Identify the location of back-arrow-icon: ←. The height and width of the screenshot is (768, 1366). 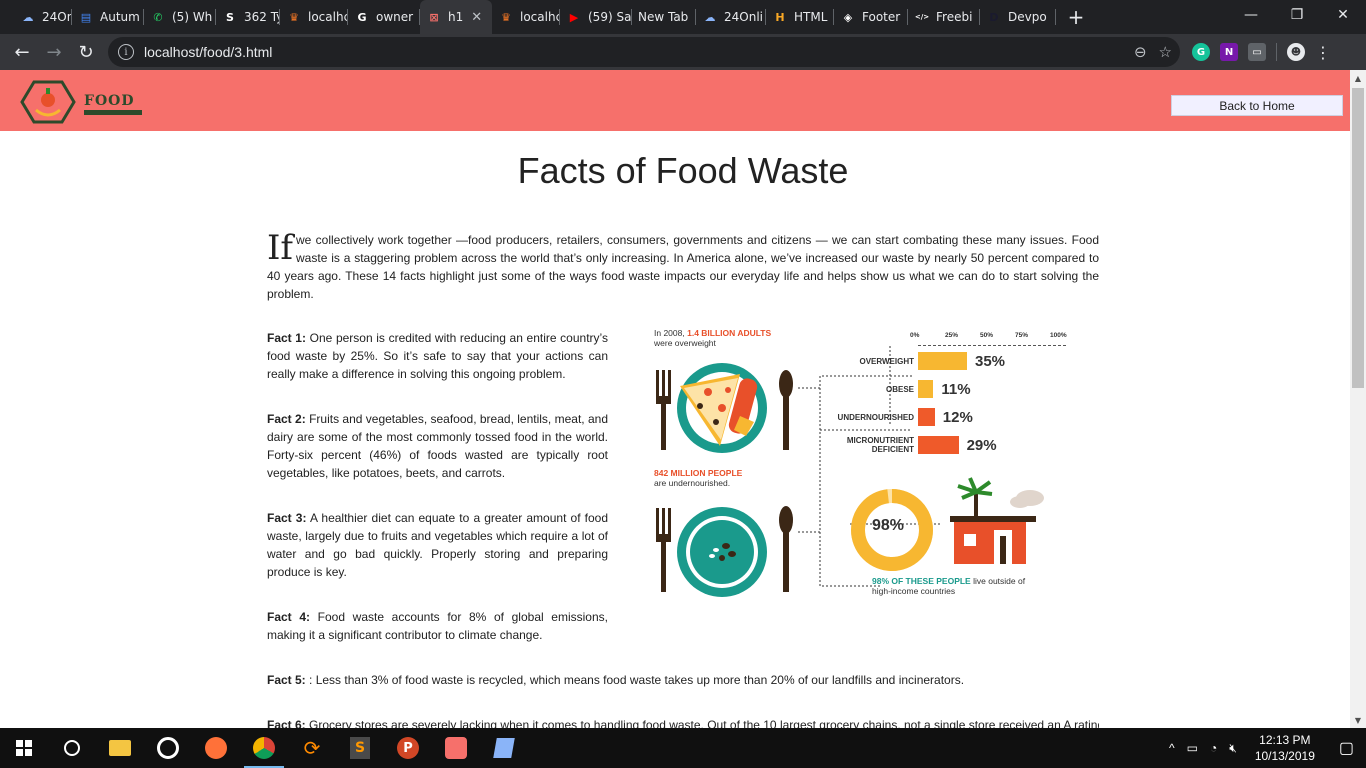
(22, 52).